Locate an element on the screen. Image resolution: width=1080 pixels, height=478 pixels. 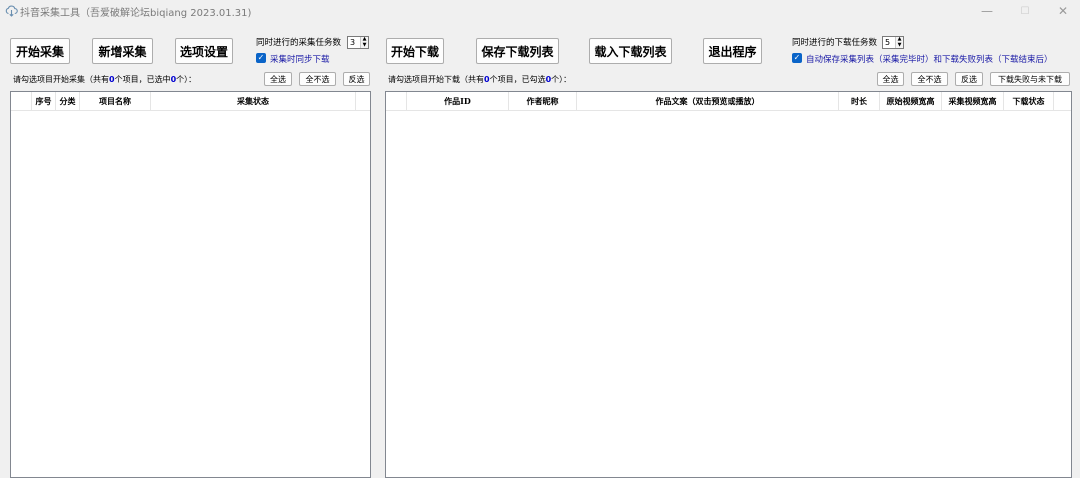
download-concurrency-spinner: 5 ▲ ▼ is located at coordinates (893, 42).